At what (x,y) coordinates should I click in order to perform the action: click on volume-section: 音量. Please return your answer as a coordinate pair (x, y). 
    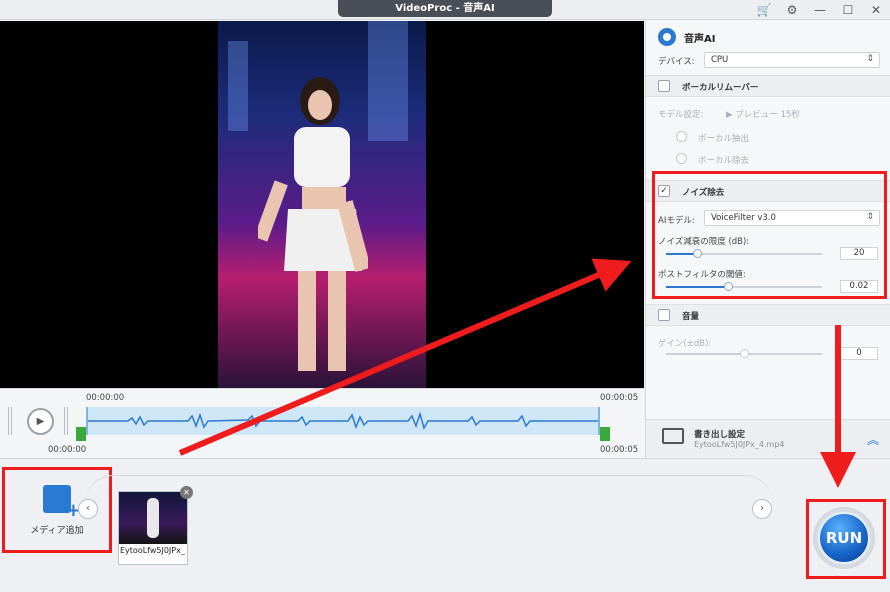
    Looking at the image, I should click on (768, 315).